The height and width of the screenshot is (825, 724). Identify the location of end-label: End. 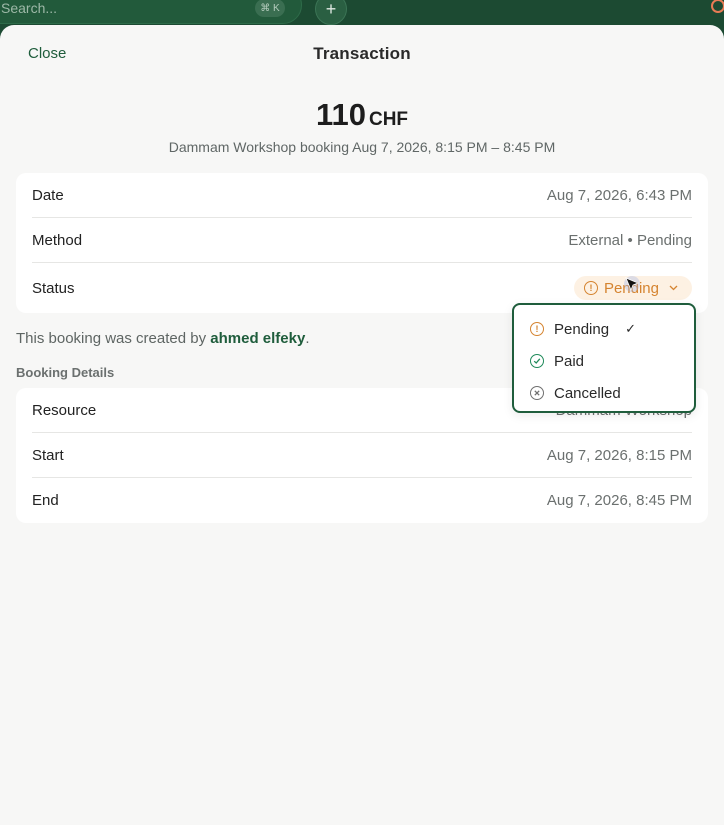
(45, 500).